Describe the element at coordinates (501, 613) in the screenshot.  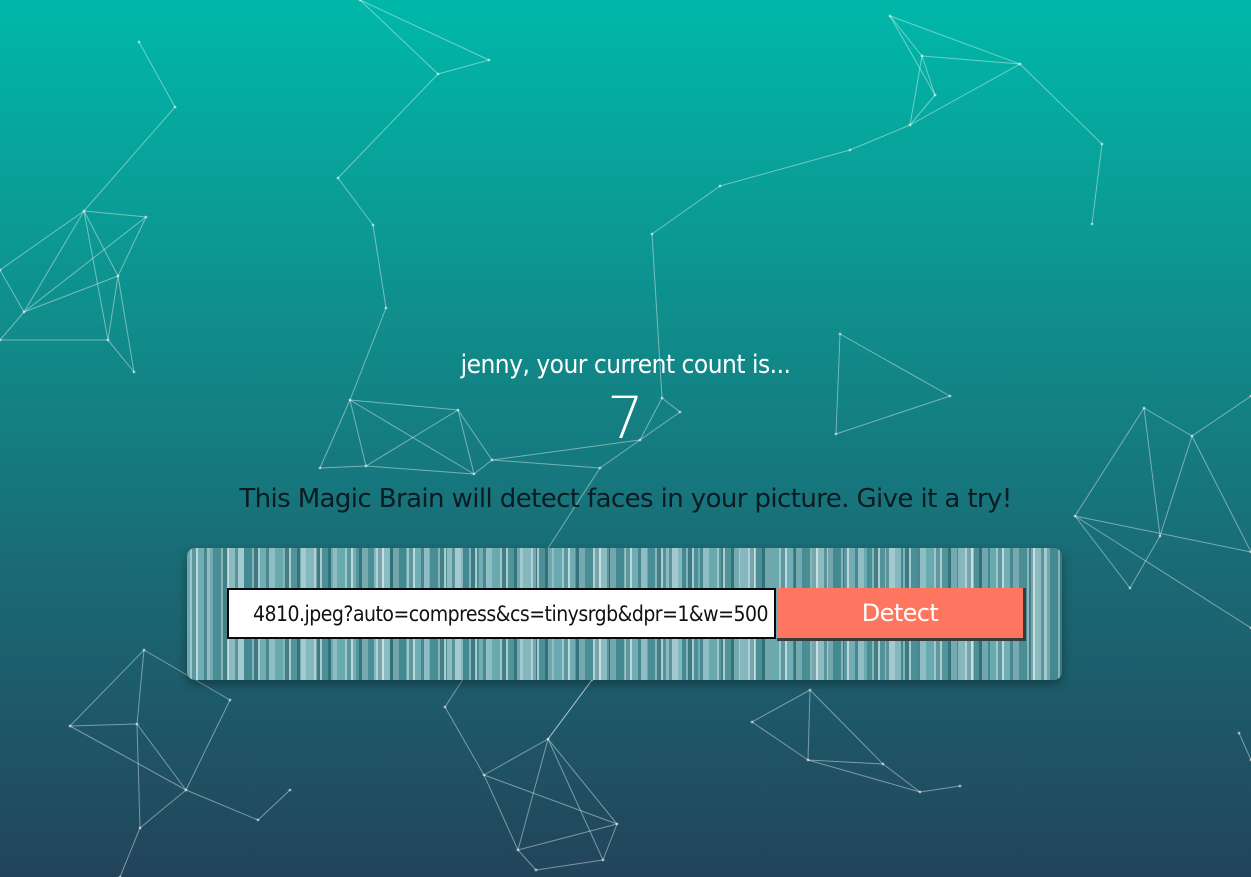
I see `image-url-input` at that location.